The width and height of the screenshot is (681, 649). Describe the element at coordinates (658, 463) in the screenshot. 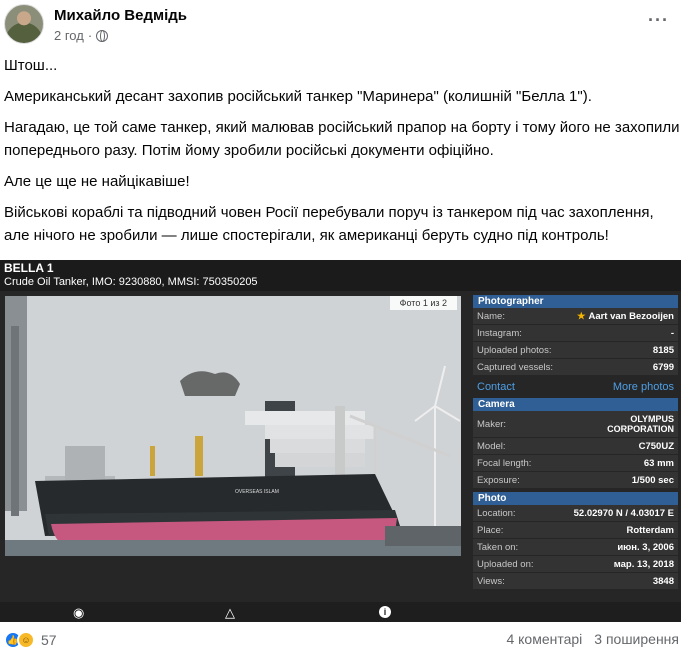

I see `stat-value: 63 mm` at that location.